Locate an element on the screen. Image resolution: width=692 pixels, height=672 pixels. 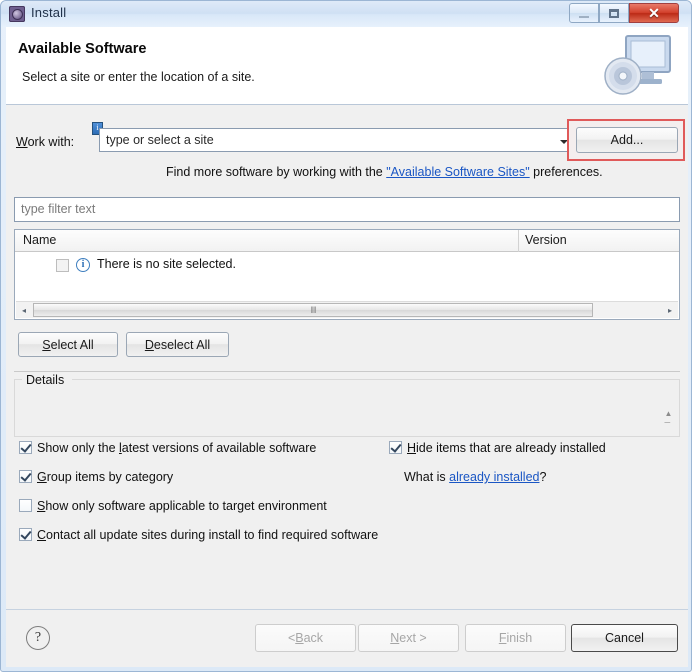
finish-mnemonic: F is located at coordinates (502, 638).